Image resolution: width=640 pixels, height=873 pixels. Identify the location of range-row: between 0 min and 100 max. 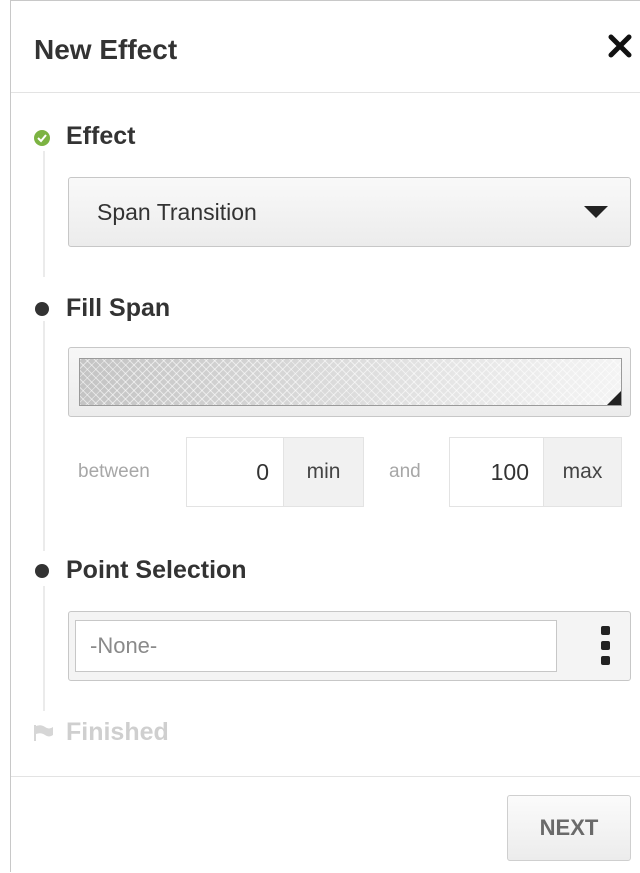
(349, 472).